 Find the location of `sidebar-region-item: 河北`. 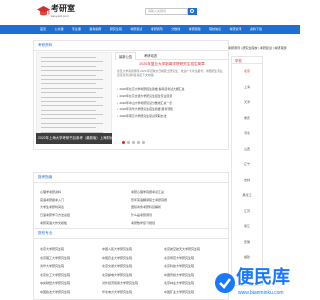

sidebar-region-item: 河北 is located at coordinates (247, 133).